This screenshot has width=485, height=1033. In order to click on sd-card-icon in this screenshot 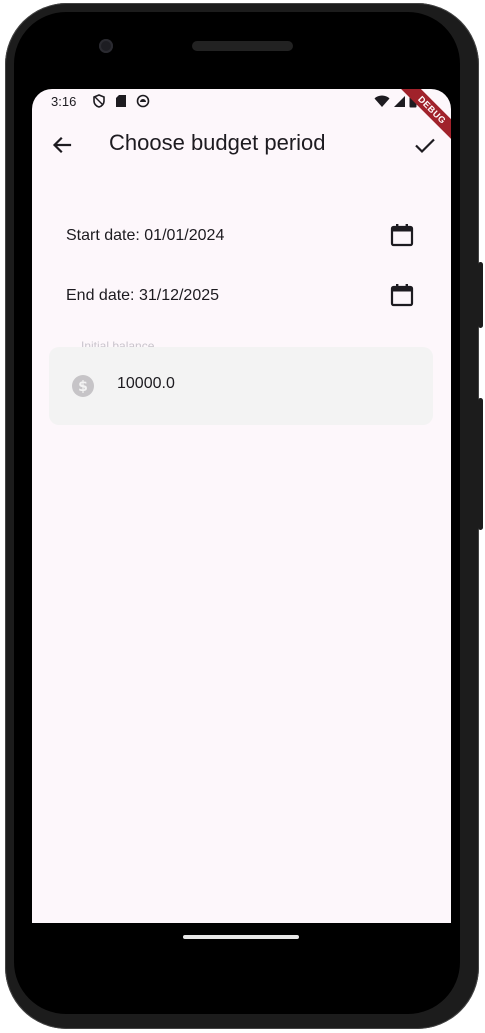, I will do `click(121, 103)`.